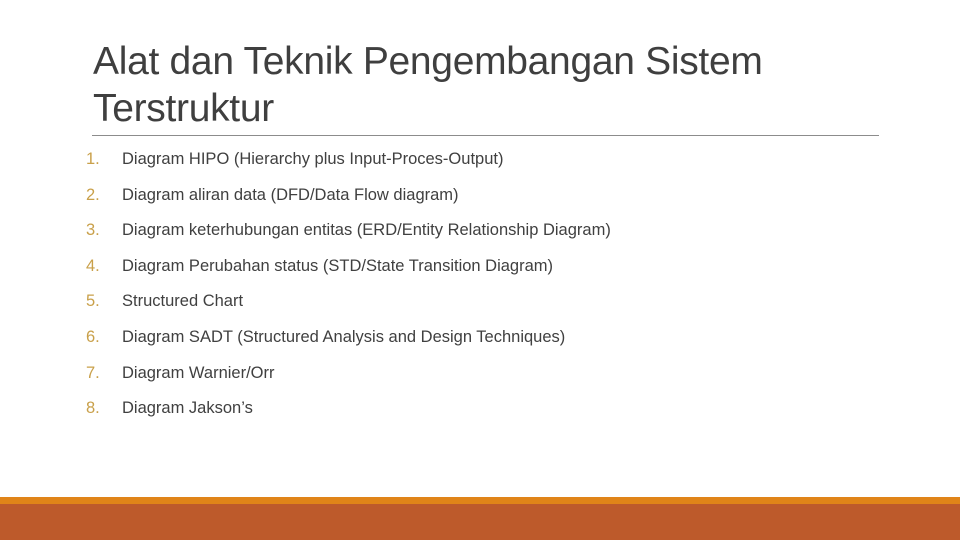 This screenshot has width=960, height=540. I want to click on list-item-number: 5., so click(93, 301).